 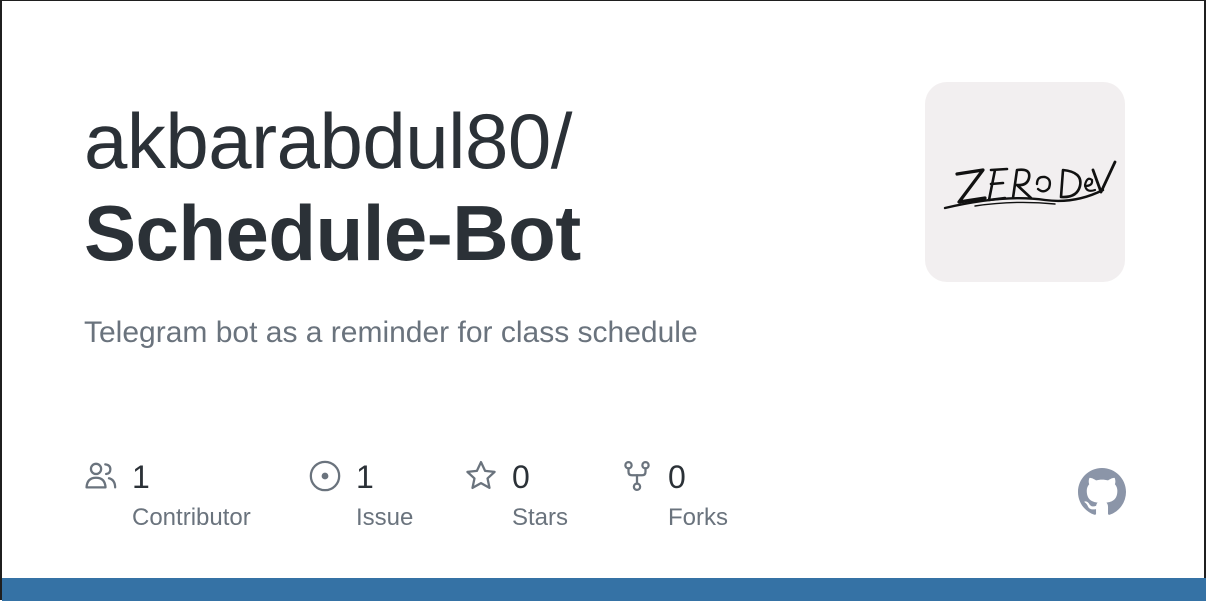 What do you see at coordinates (700, 502) in the screenshot?
I see `stat-forks: 0 Forks` at bounding box center [700, 502].